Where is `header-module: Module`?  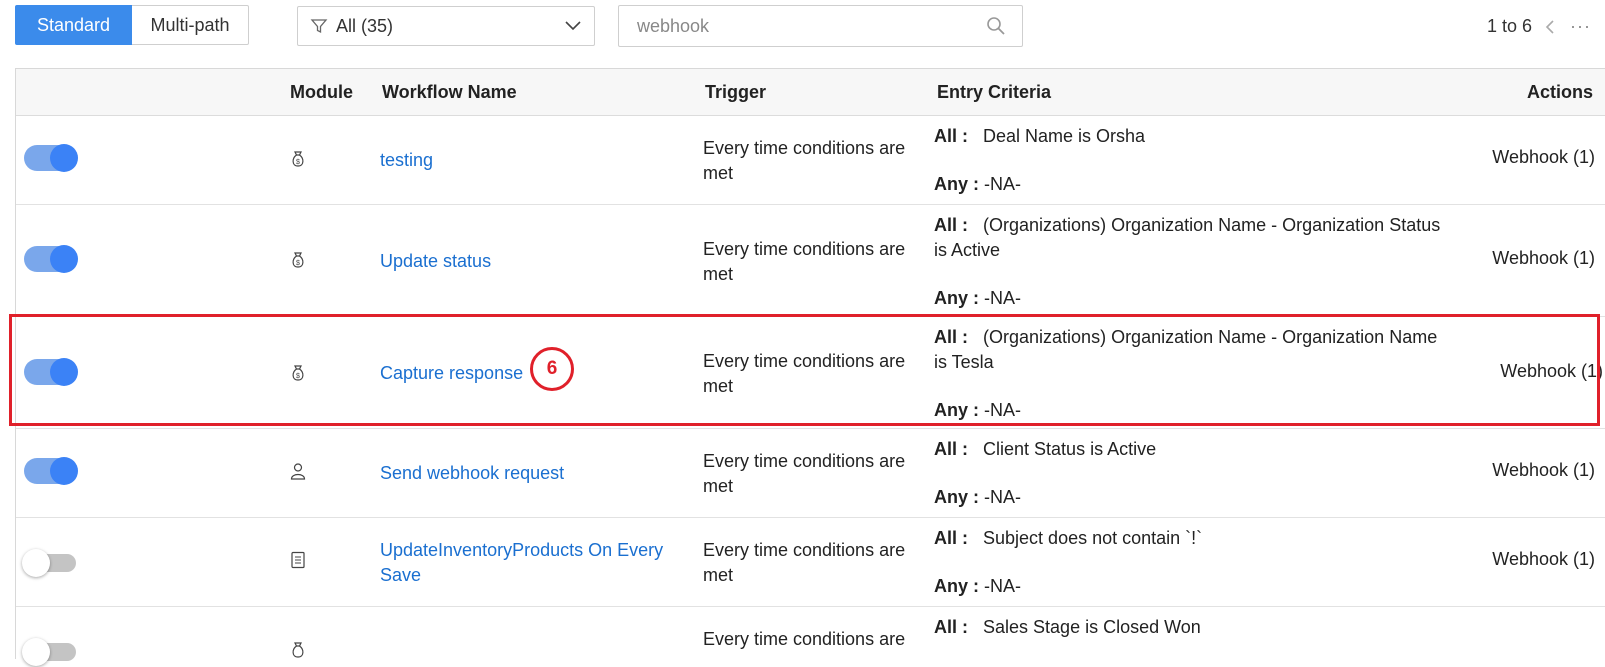
header-module: Module is located at coordinates (321, 92).